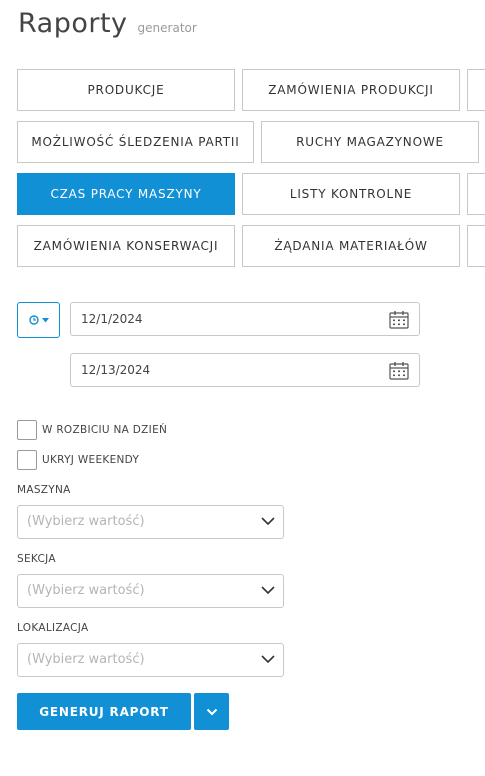 This screenshot has width=485, height=776. I want to click on tab-zamowienia-produkcji: ZAMÓWIENIA PRODUKCJI, so click(351, 90).